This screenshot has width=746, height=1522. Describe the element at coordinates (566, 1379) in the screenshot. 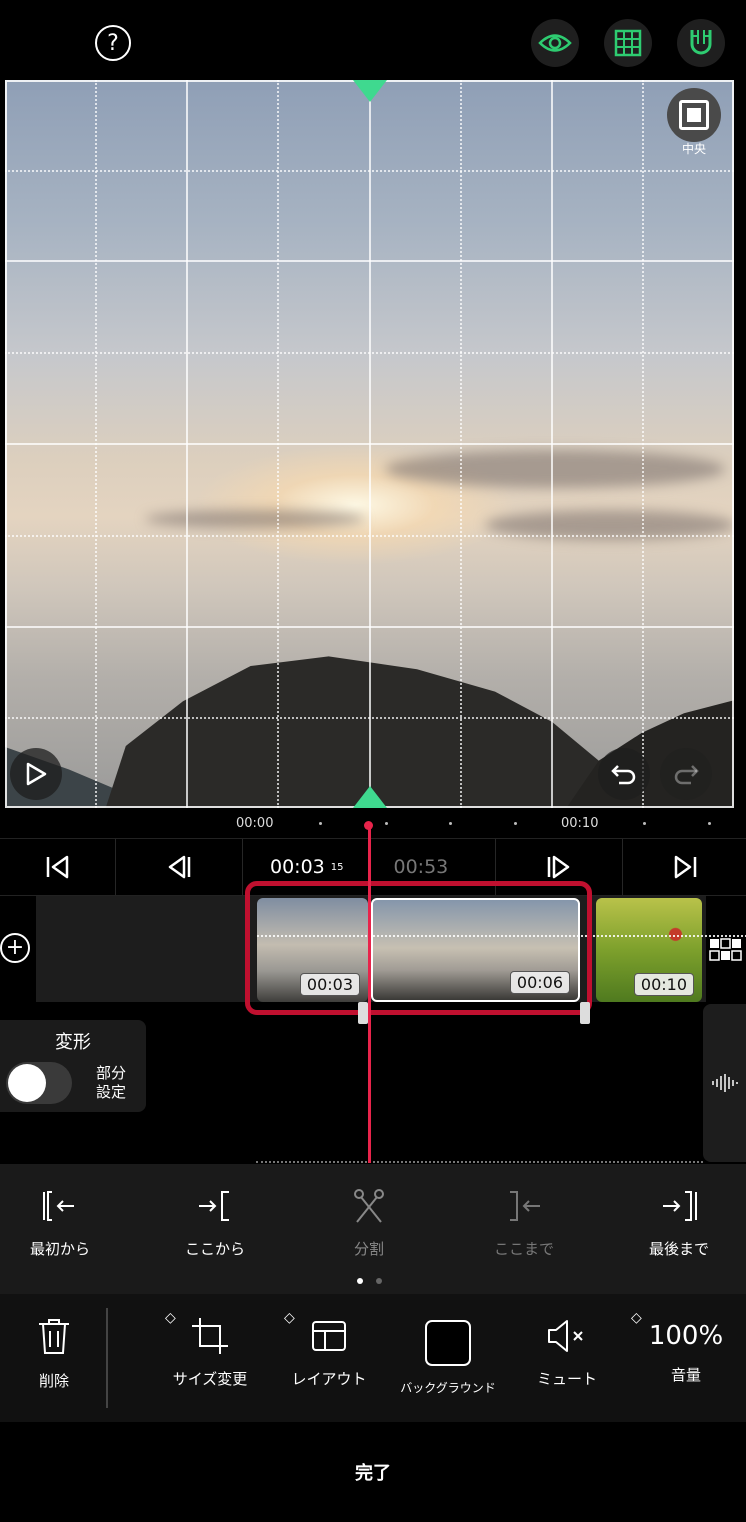

I see `action-label: ミュート` at that location.